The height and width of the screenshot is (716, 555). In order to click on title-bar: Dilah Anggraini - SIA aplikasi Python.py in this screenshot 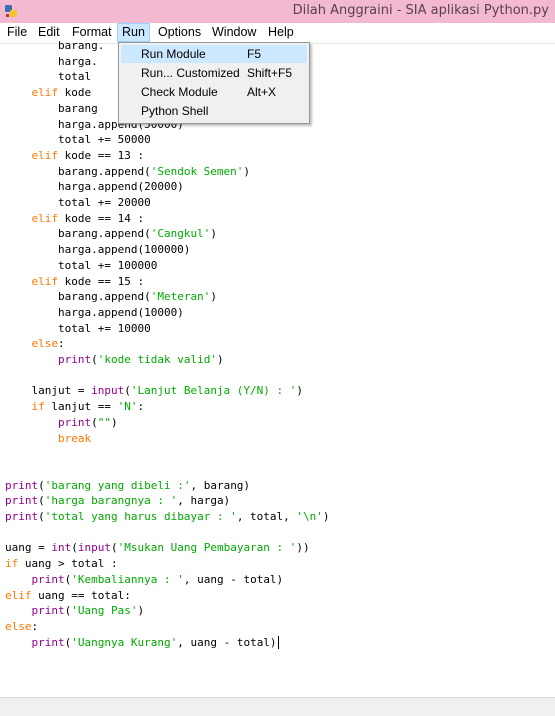, I will do `click(277, 11)`.